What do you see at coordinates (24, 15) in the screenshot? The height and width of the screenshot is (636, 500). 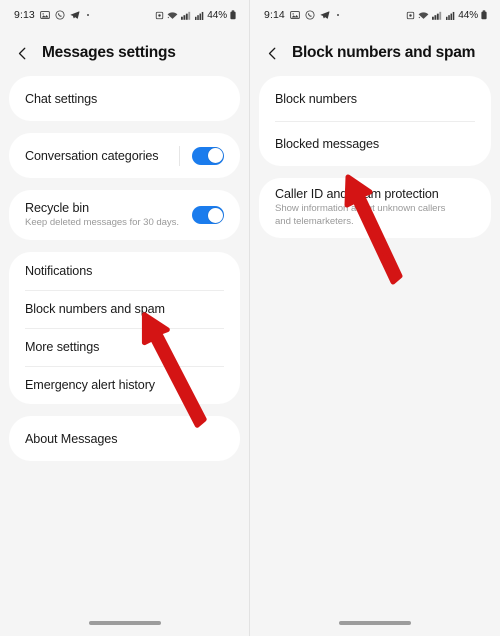 I see `status-bar-clock: 9:13` at bounding box center [24, 15].